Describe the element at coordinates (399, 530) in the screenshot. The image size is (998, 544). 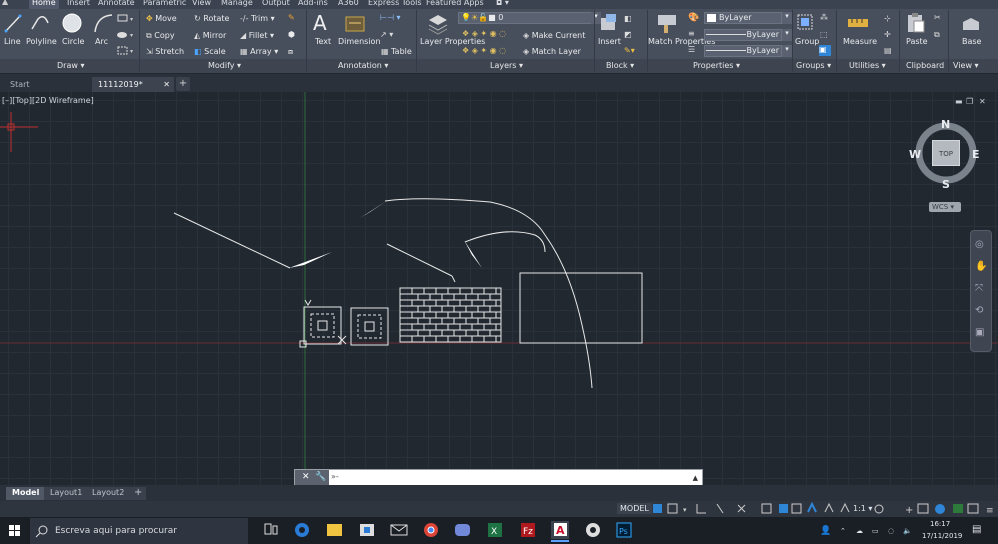
I see `mail-icon` at that location.